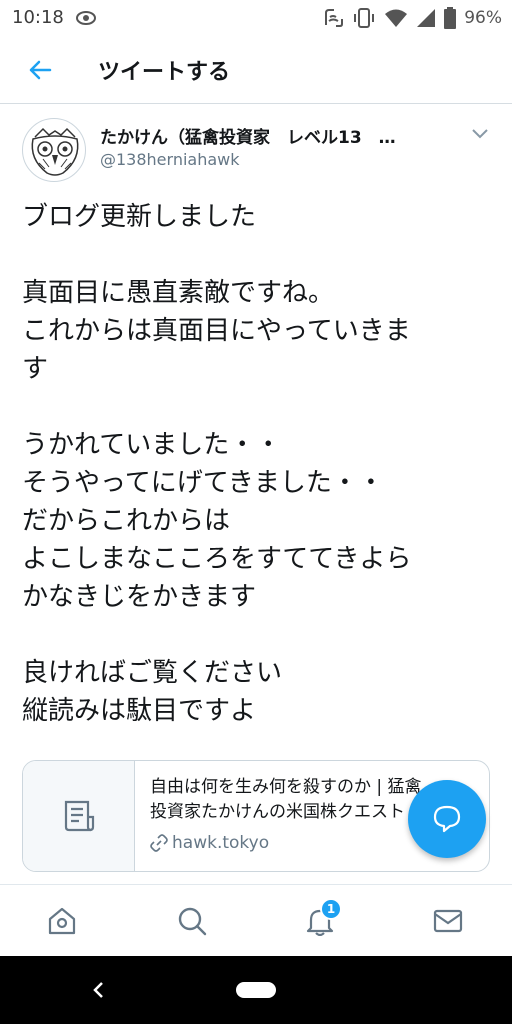 The image size is (512, 1024). I want to click on nav-home, so click(62, 921).